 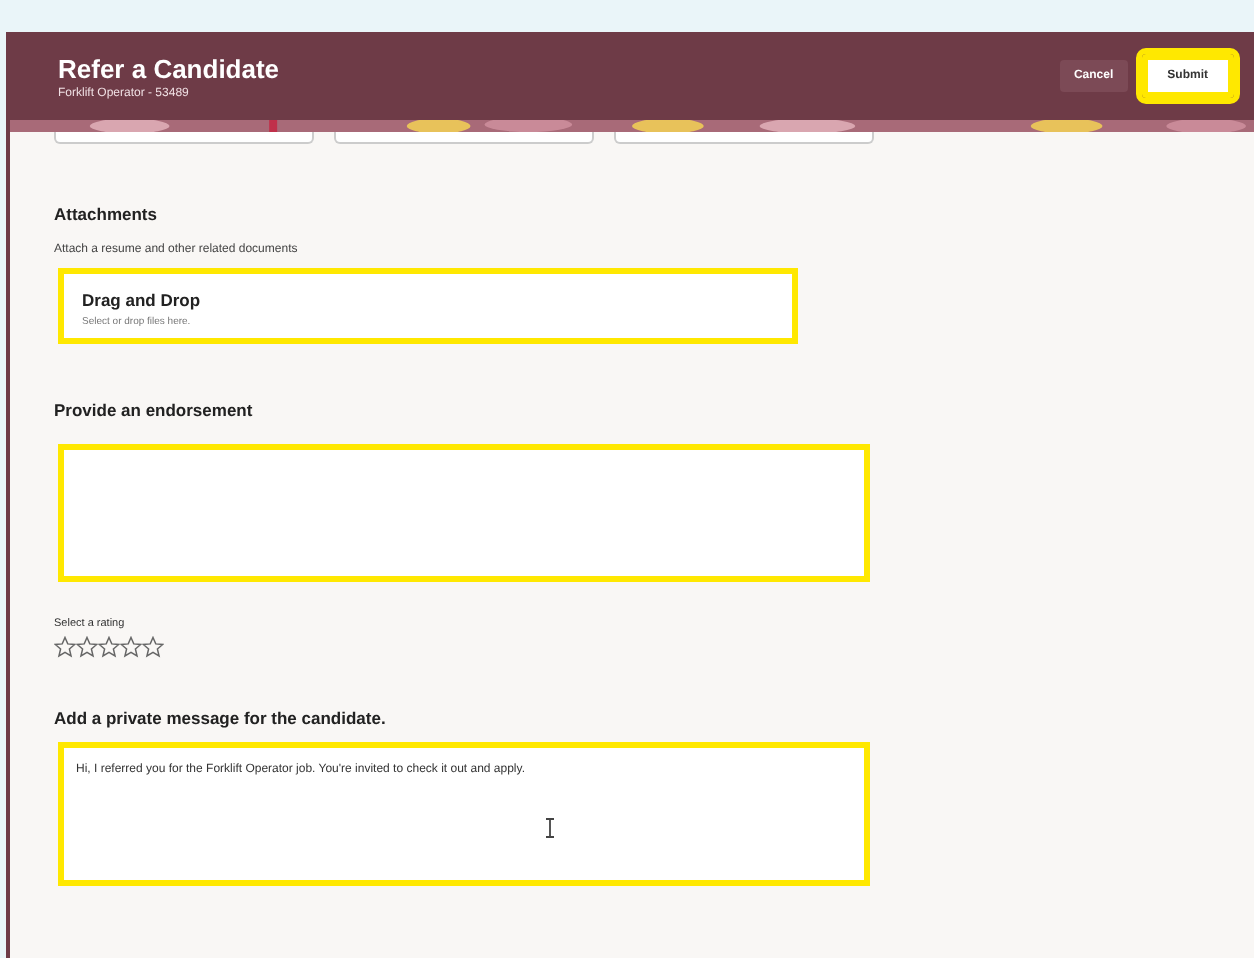 What do you see at coordinates (550, 828) in the screenshot?
I see `text-cursor-icon` at bounding box center [550, 828].